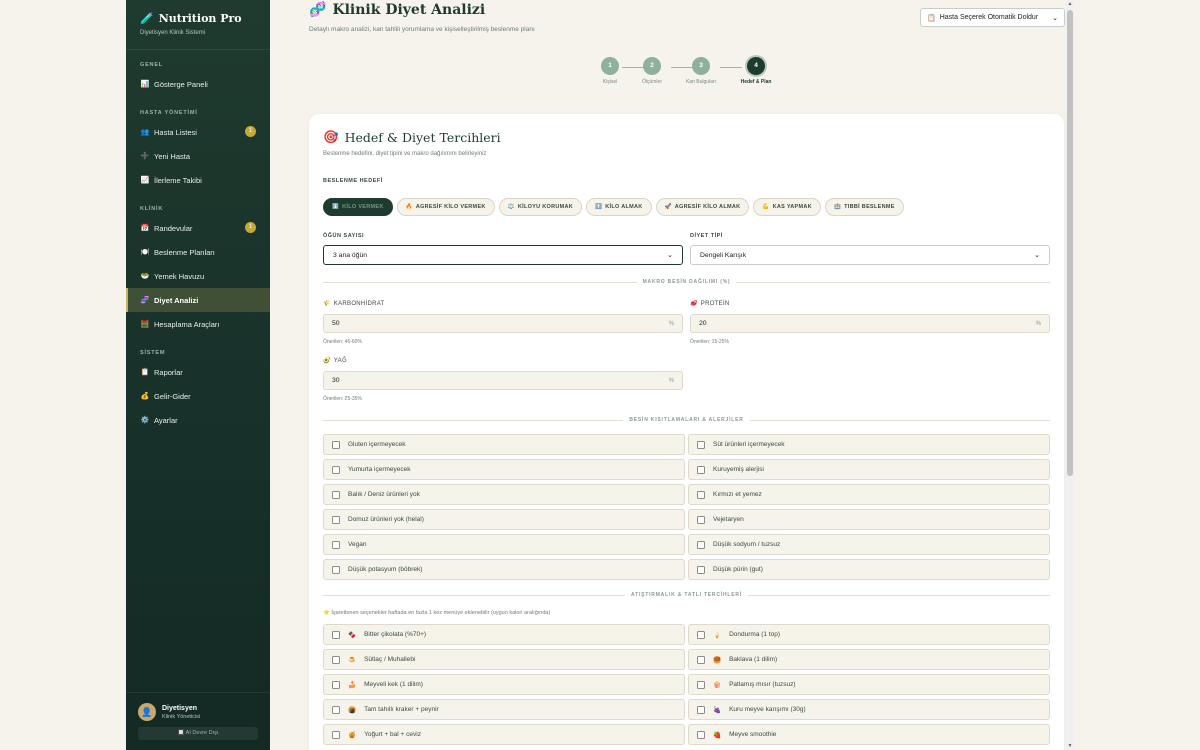 The height and width of the screenshot is (750, 1200). What do you see at coordinates (504, 519) in the screenshot?
I see `restriction-pork: Domuz ürünleri yok (helal)` at bounding box center [504, 519].